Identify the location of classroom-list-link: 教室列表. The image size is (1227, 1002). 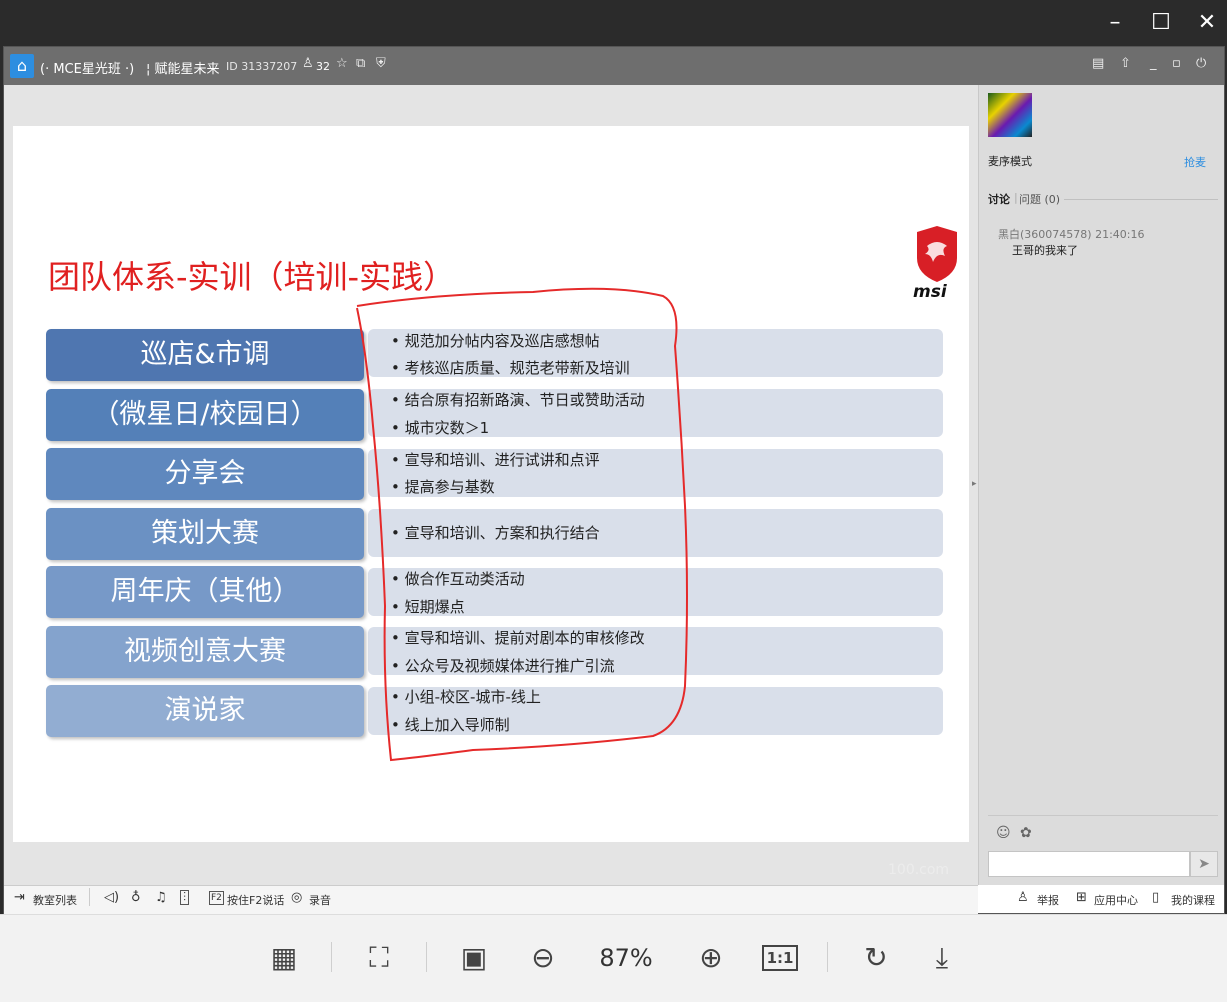
(55, 900).